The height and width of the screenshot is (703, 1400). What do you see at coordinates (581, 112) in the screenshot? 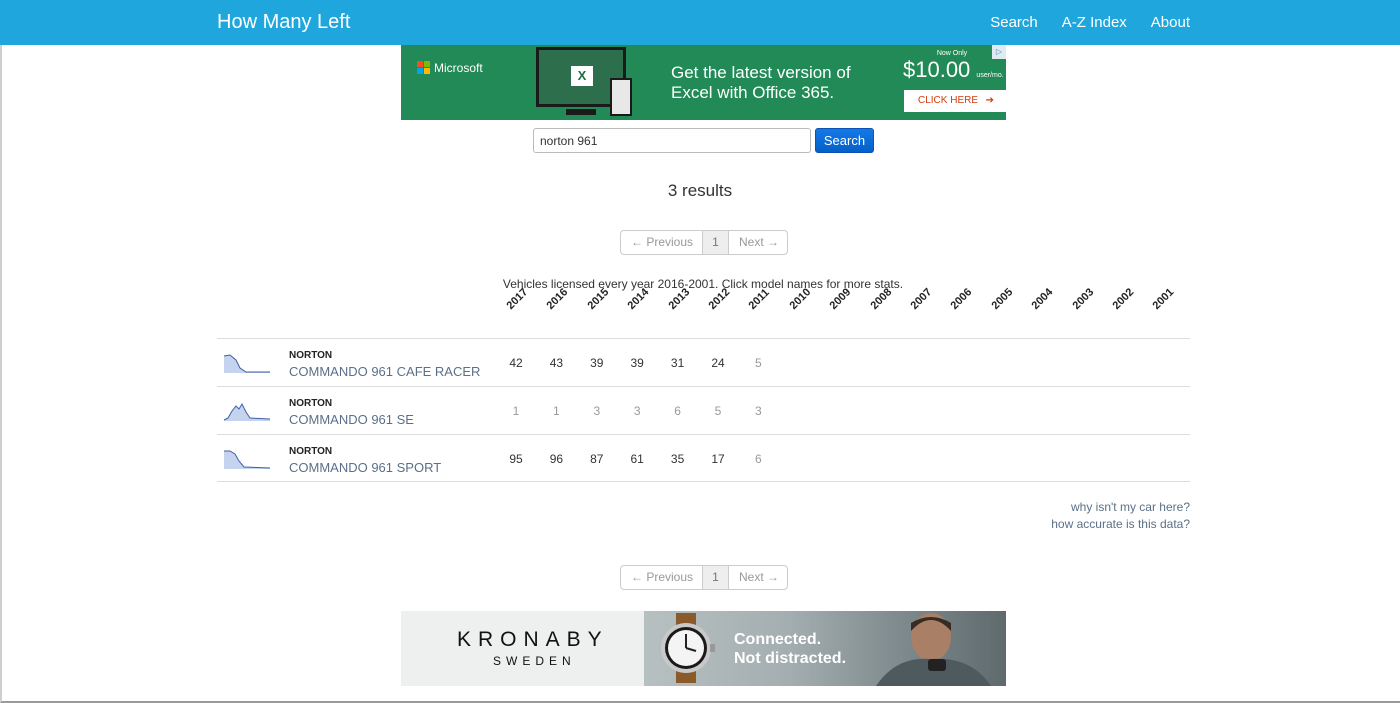
I see `monitor-stand` at bounding box center [581, 112].